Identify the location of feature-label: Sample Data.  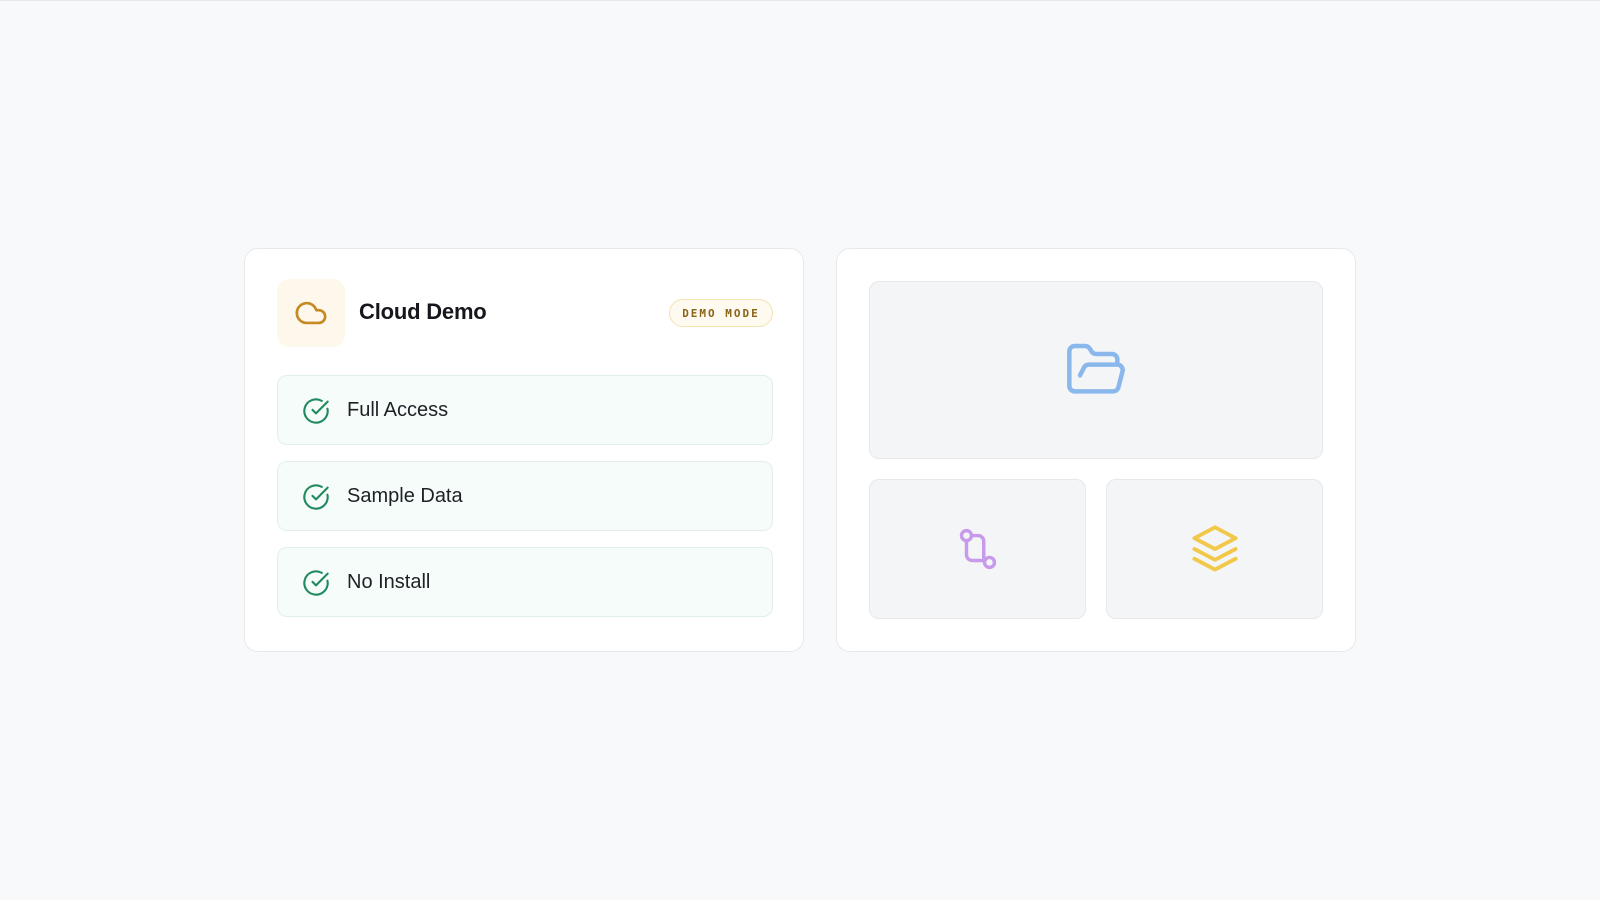
(405, 496).